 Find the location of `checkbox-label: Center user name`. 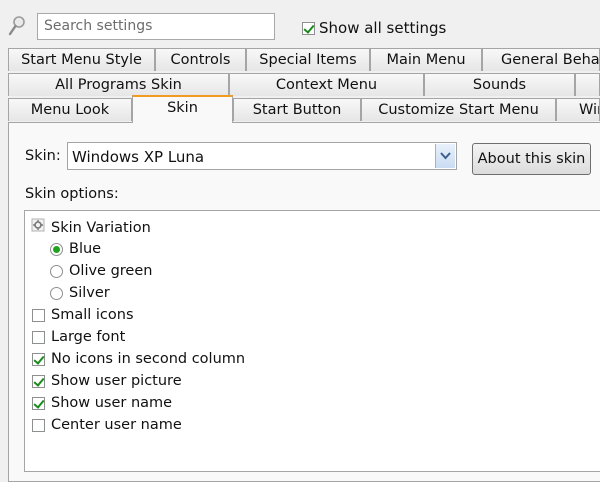

checkbox-label: Center user name is located at coordinates (116, 425).